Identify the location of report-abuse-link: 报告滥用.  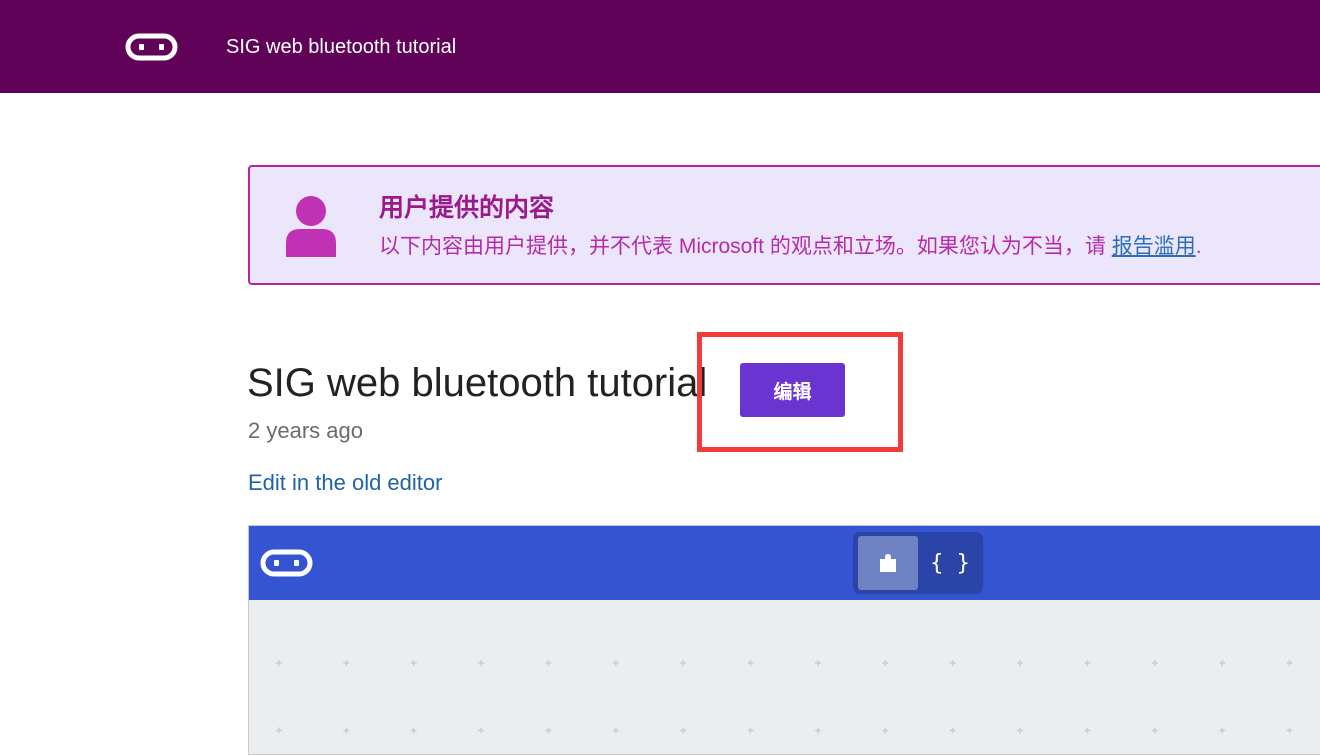
(1154, 246).